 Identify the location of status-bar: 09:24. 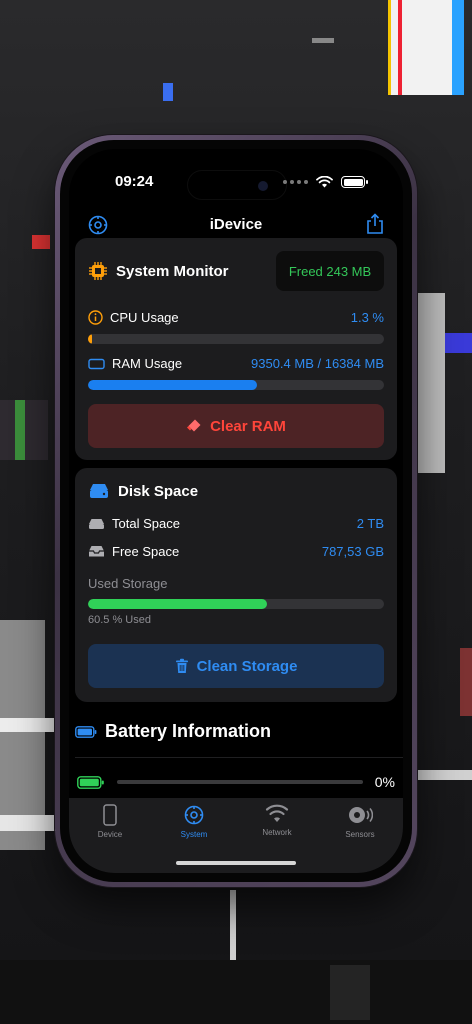
(236, 184).